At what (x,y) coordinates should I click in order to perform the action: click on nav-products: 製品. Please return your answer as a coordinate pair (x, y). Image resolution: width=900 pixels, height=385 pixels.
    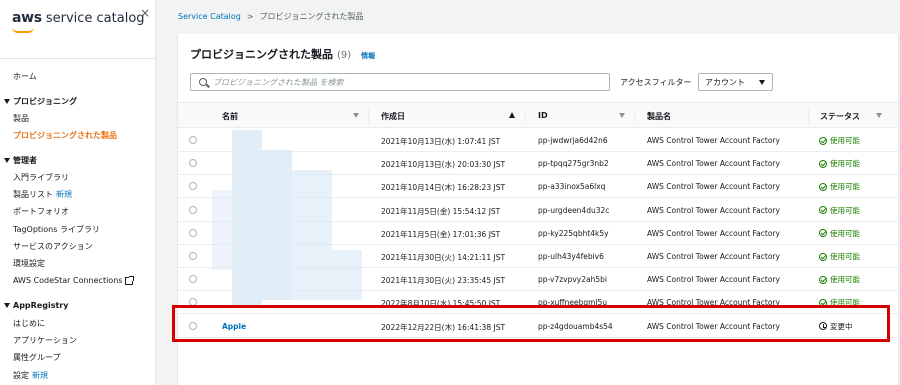
    Looking at the image, I should click on (21, 118).